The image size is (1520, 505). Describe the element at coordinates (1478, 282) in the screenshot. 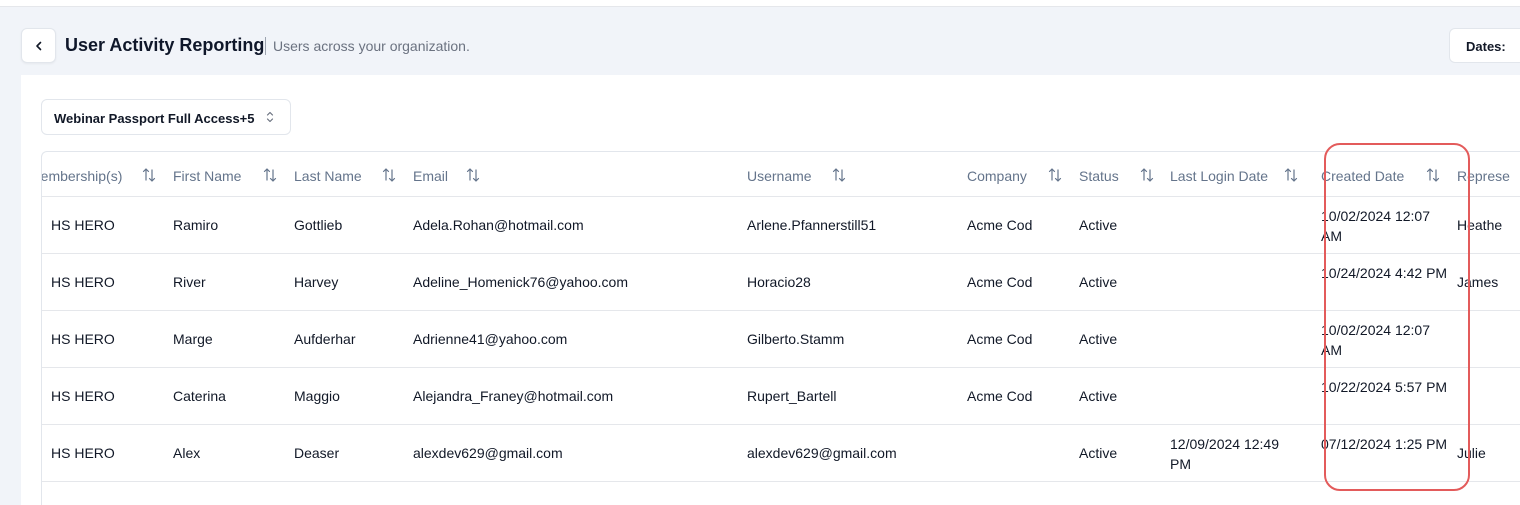

I see `cell-representative: James` at that location.